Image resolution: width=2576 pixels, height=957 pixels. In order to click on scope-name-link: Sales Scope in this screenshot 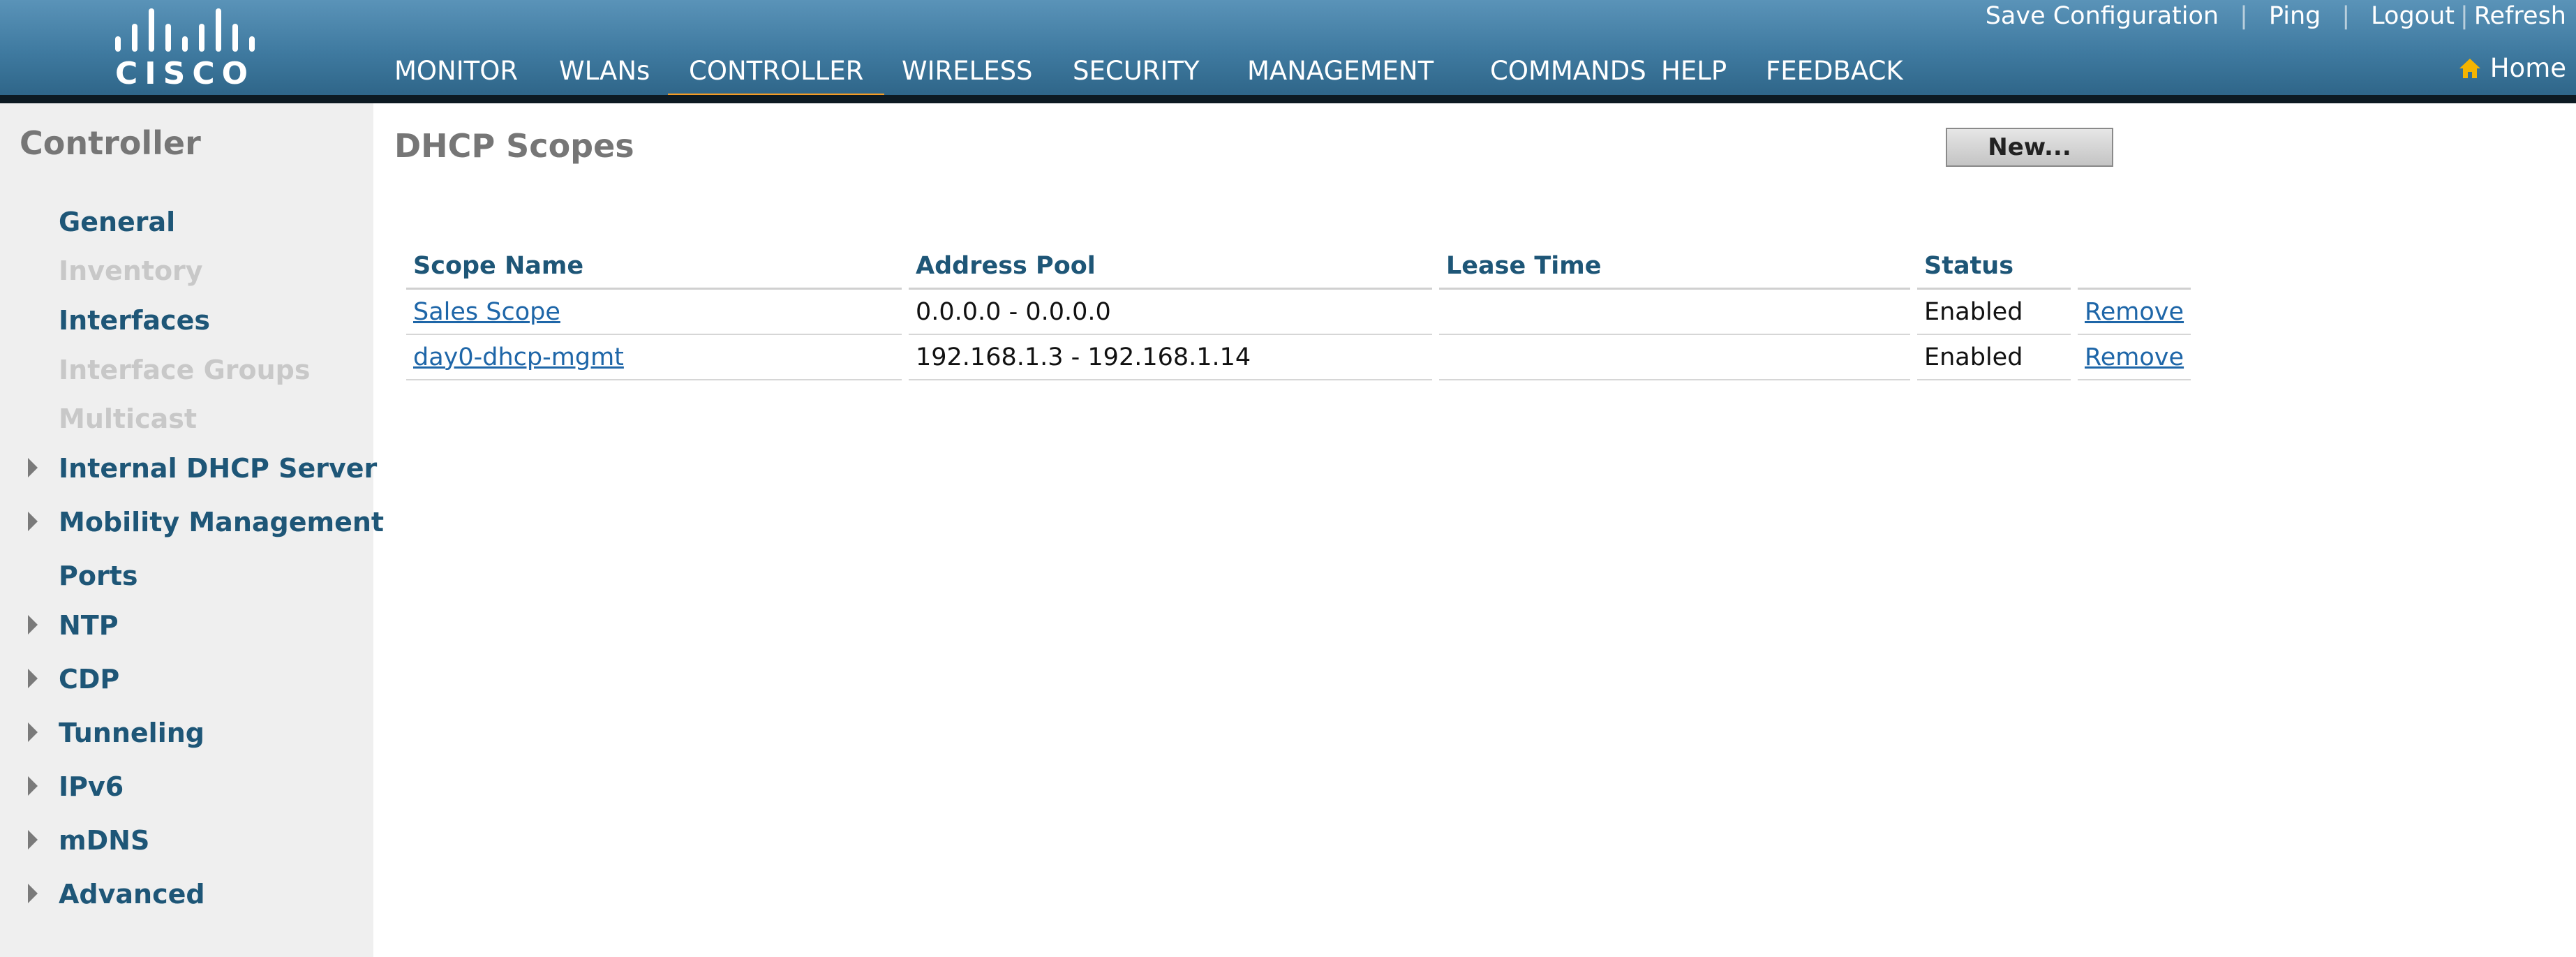, I will do `click(487, 312)`.